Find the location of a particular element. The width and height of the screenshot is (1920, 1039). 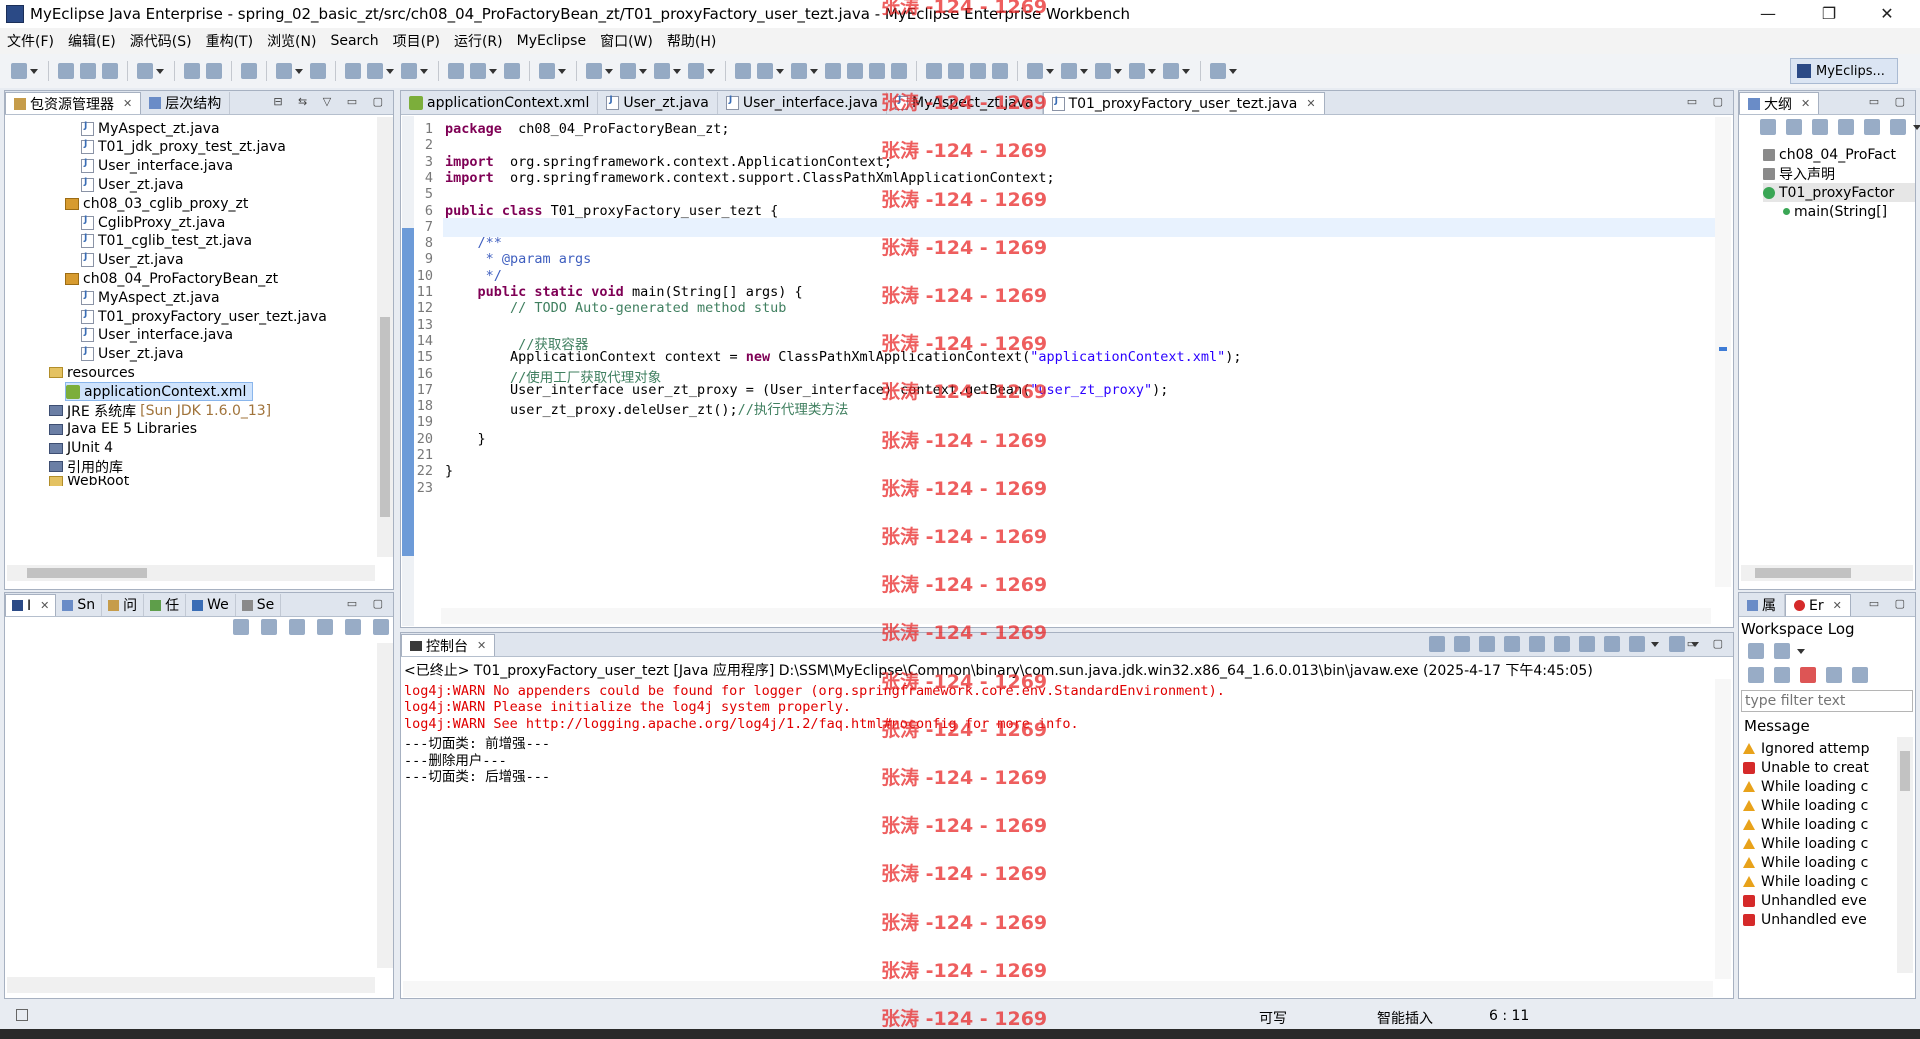

terminate-icon is located at coordinates (1437, 644).